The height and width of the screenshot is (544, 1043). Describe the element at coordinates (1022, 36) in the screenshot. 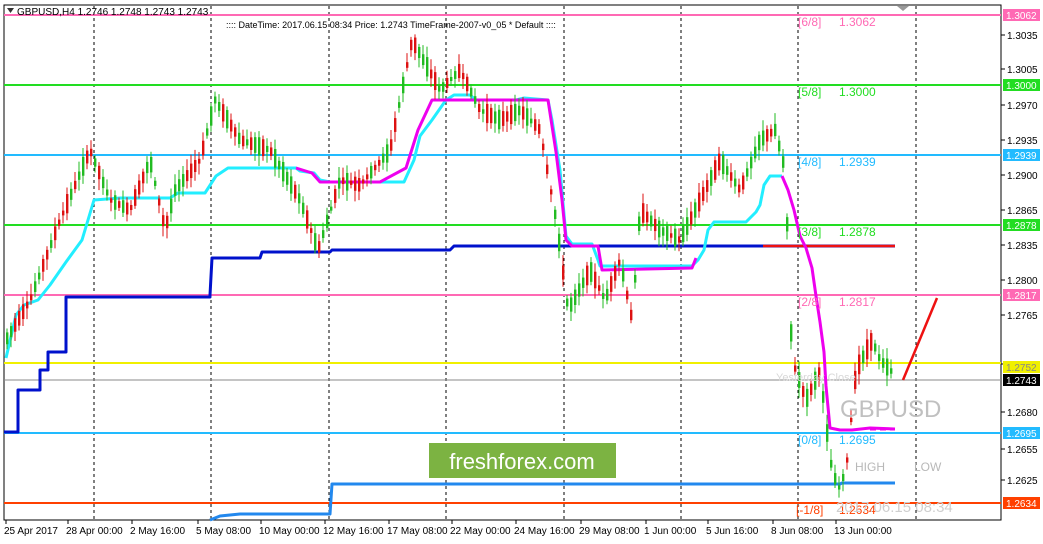

I see `price-tick-label: 1.3035` at that location.